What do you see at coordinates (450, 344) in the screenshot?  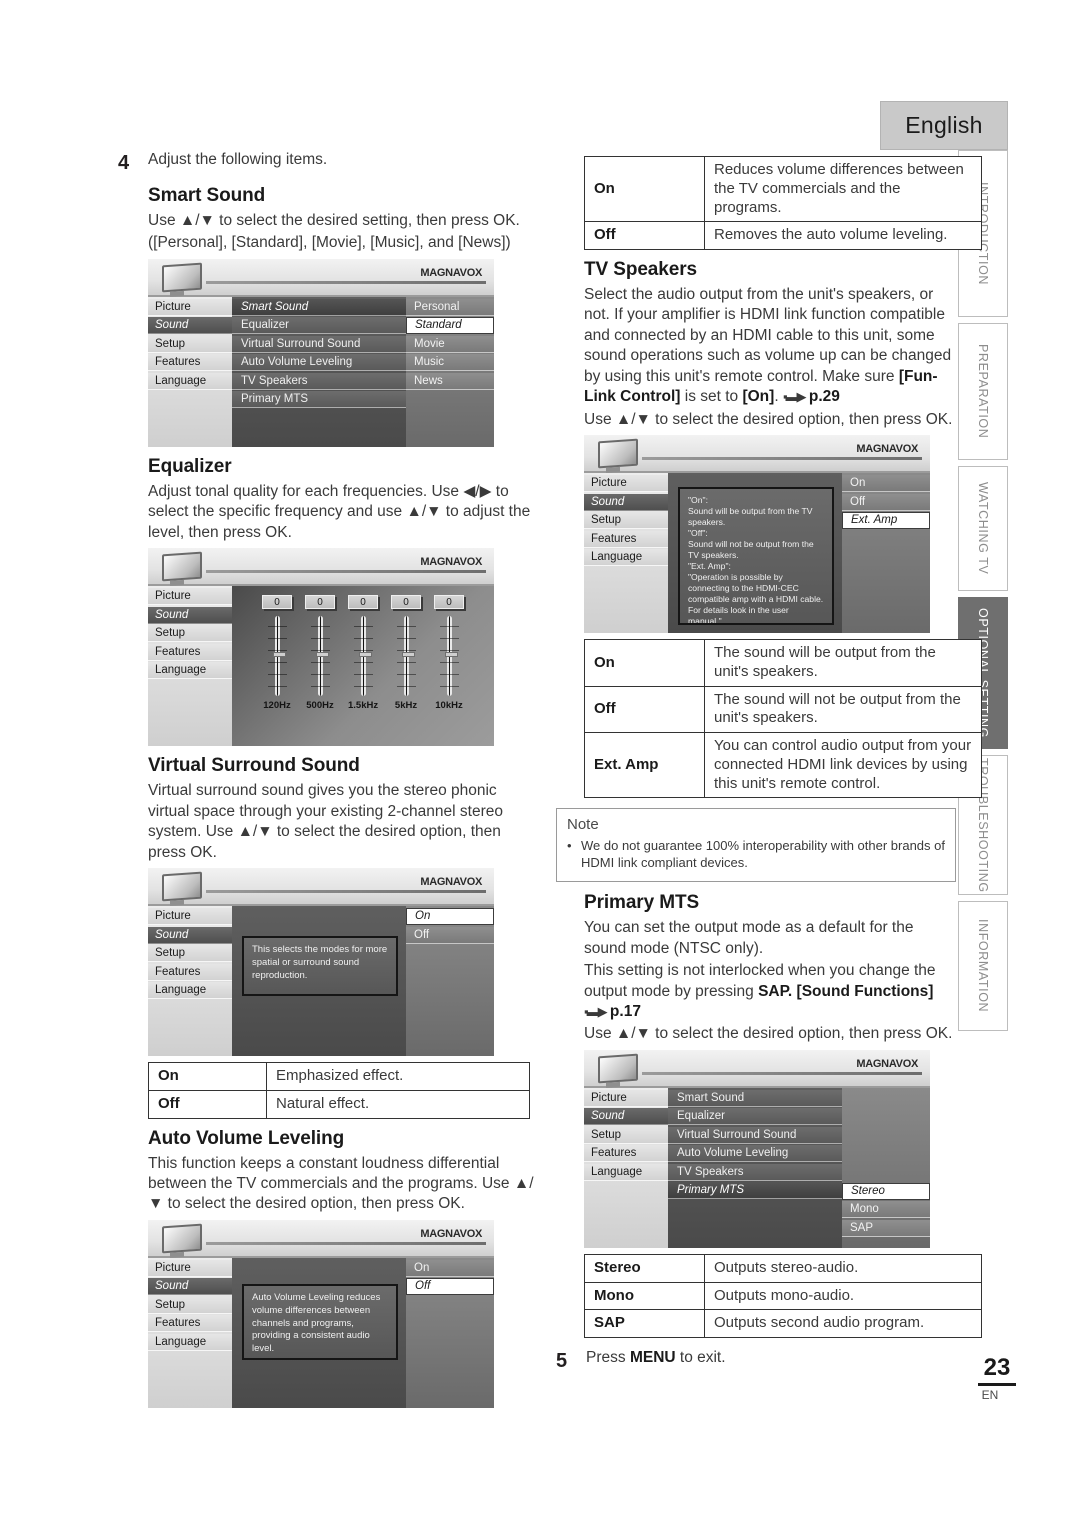 I see `osd-option-movie: Movie` at bounding box center [450, 344].